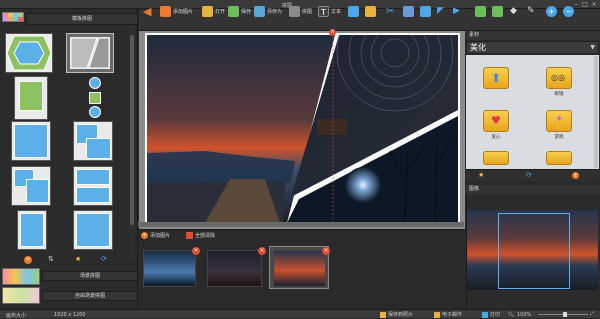  What do you see at coordinates (82, 19) in the screenshot?
I see `template-header: 模板拼图` at bounding box center [82, 19].